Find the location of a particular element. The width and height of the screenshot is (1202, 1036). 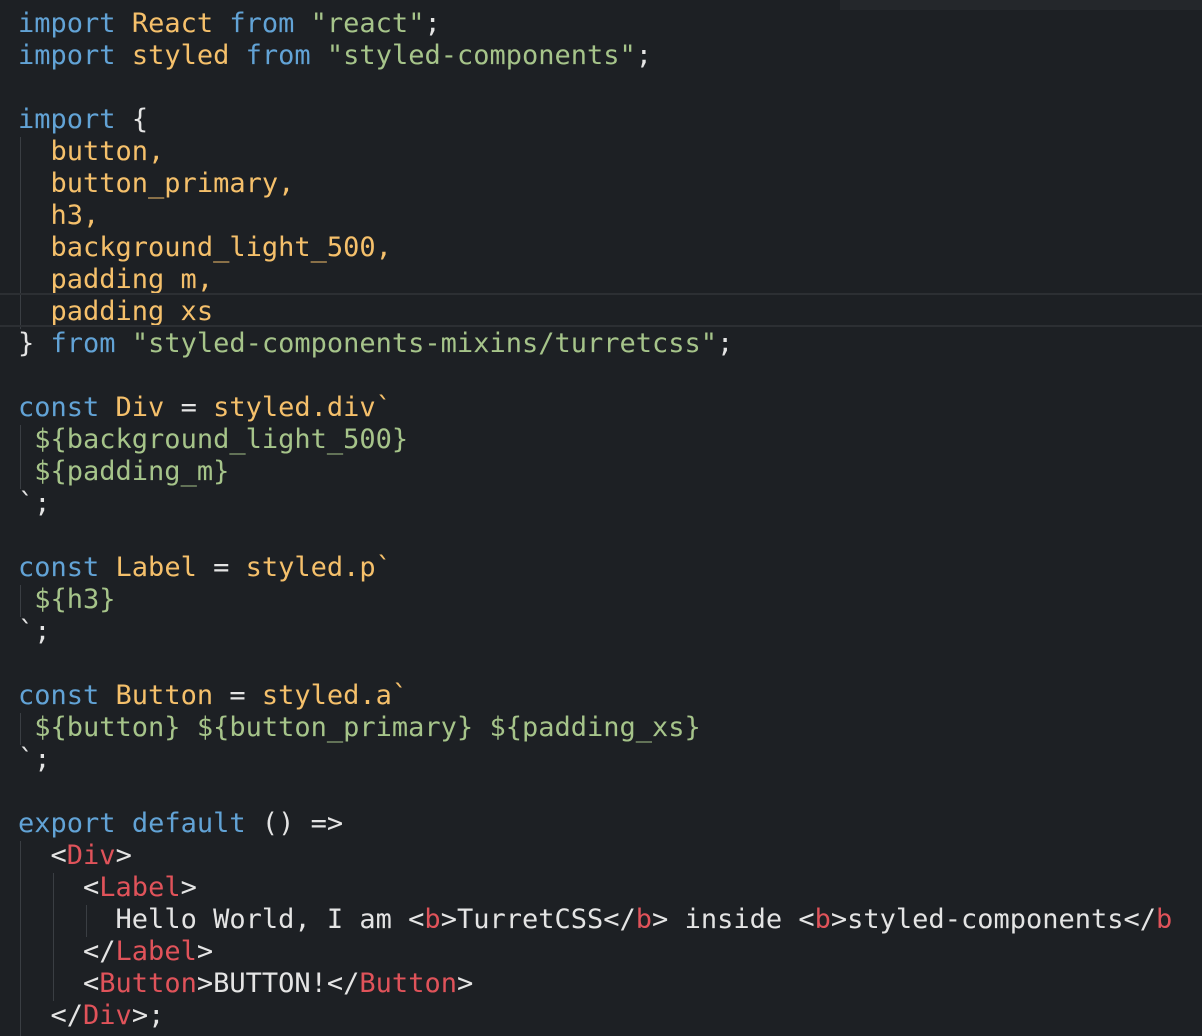

template-interpolation: ${button_primary} is located at coordinates (335, 727).